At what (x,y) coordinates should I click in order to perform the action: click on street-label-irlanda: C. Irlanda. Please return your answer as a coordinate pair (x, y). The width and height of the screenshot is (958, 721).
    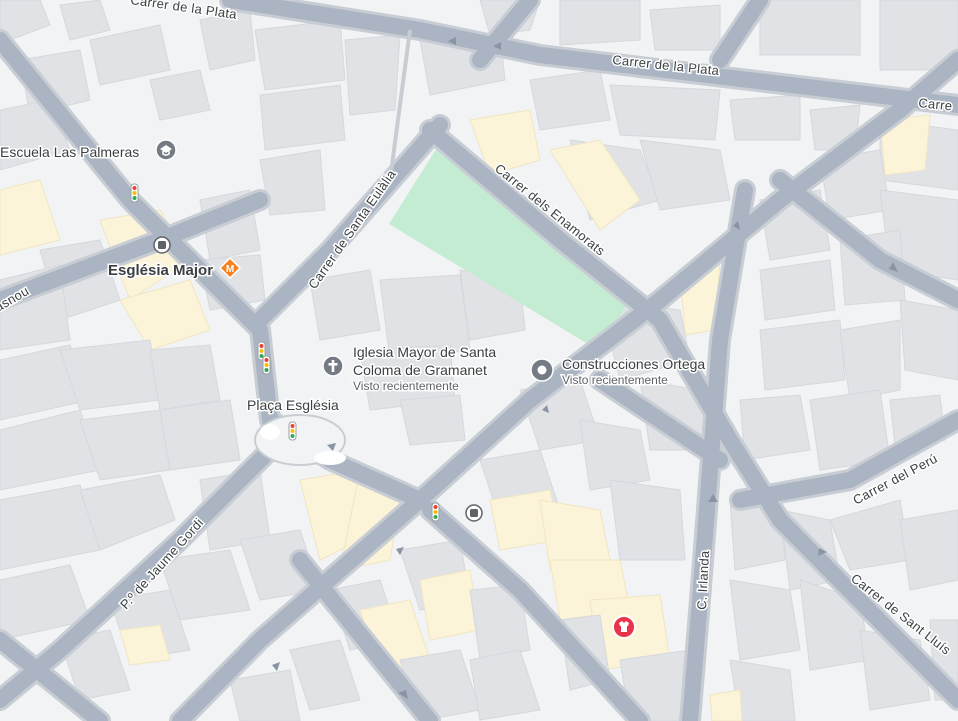
    Looking at the image, I should click on (703, 580).